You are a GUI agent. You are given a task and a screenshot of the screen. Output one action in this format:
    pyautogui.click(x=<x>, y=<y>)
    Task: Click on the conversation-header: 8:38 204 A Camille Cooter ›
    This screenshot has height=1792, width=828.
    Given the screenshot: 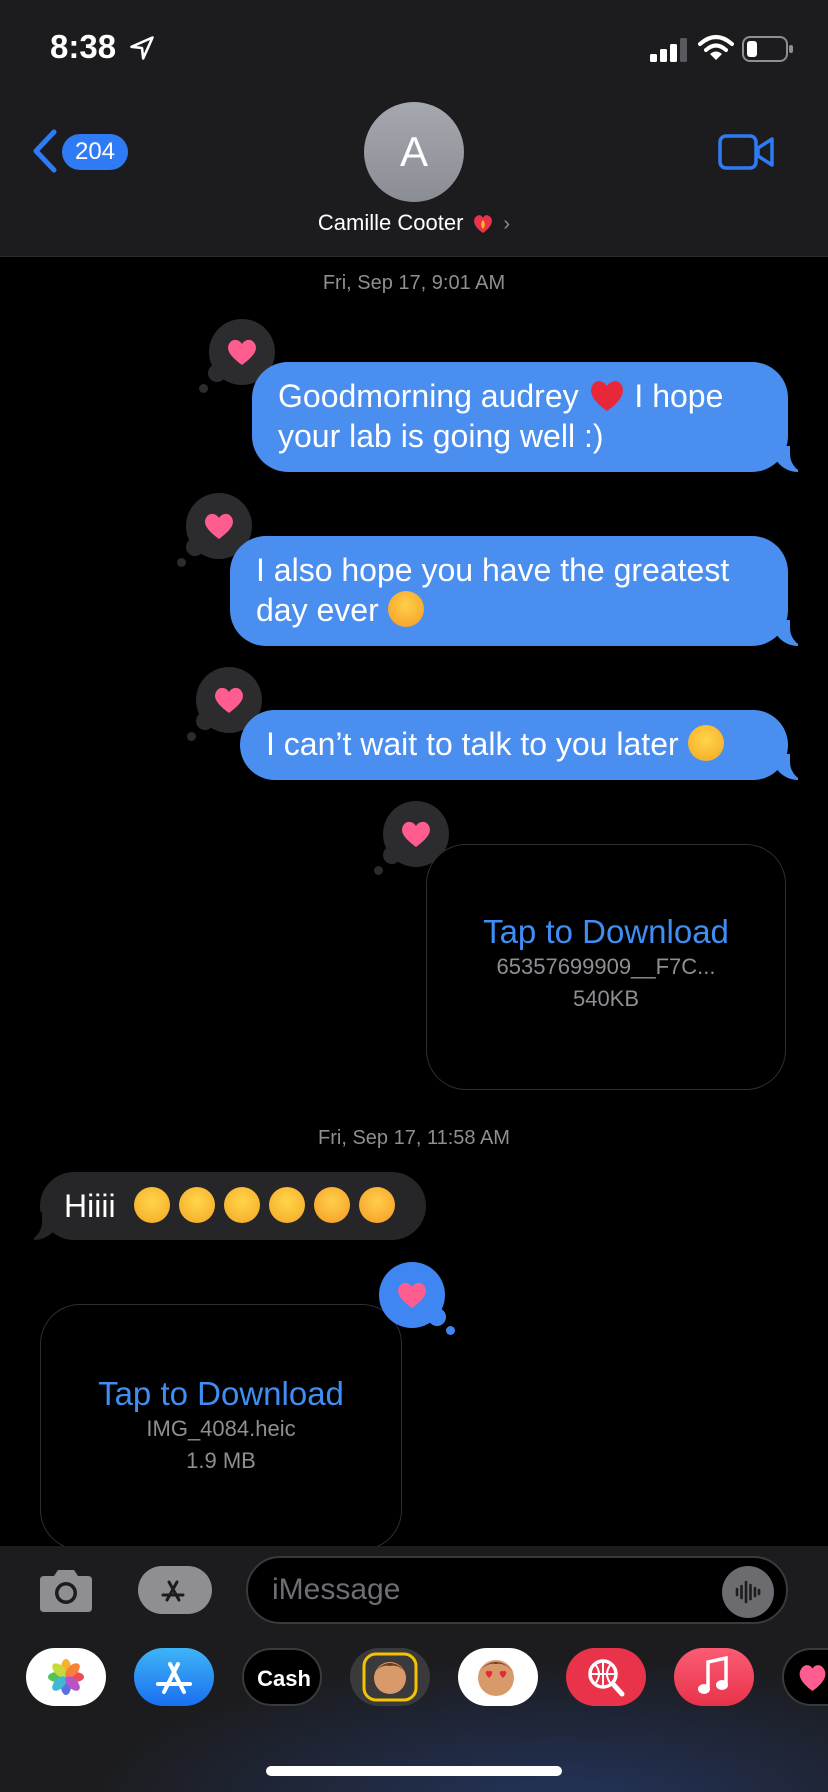 What is the action you would take?
    pyautogui.click(x=414, y=128)
    